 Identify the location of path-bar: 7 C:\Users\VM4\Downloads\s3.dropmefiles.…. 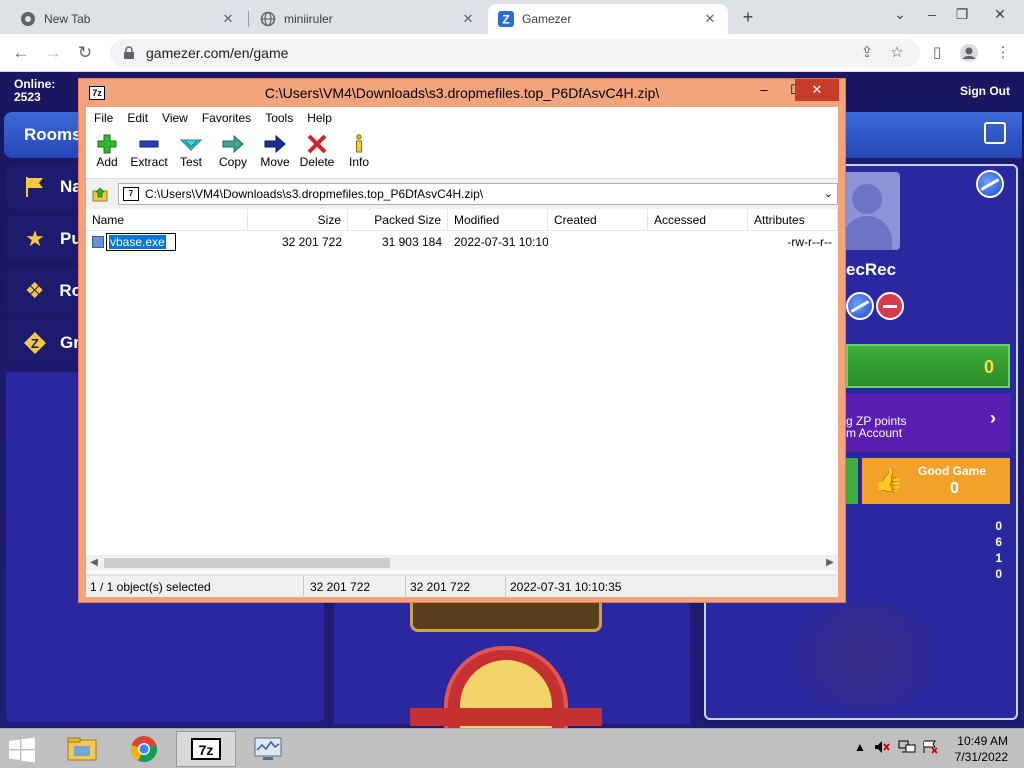
(462, 194).